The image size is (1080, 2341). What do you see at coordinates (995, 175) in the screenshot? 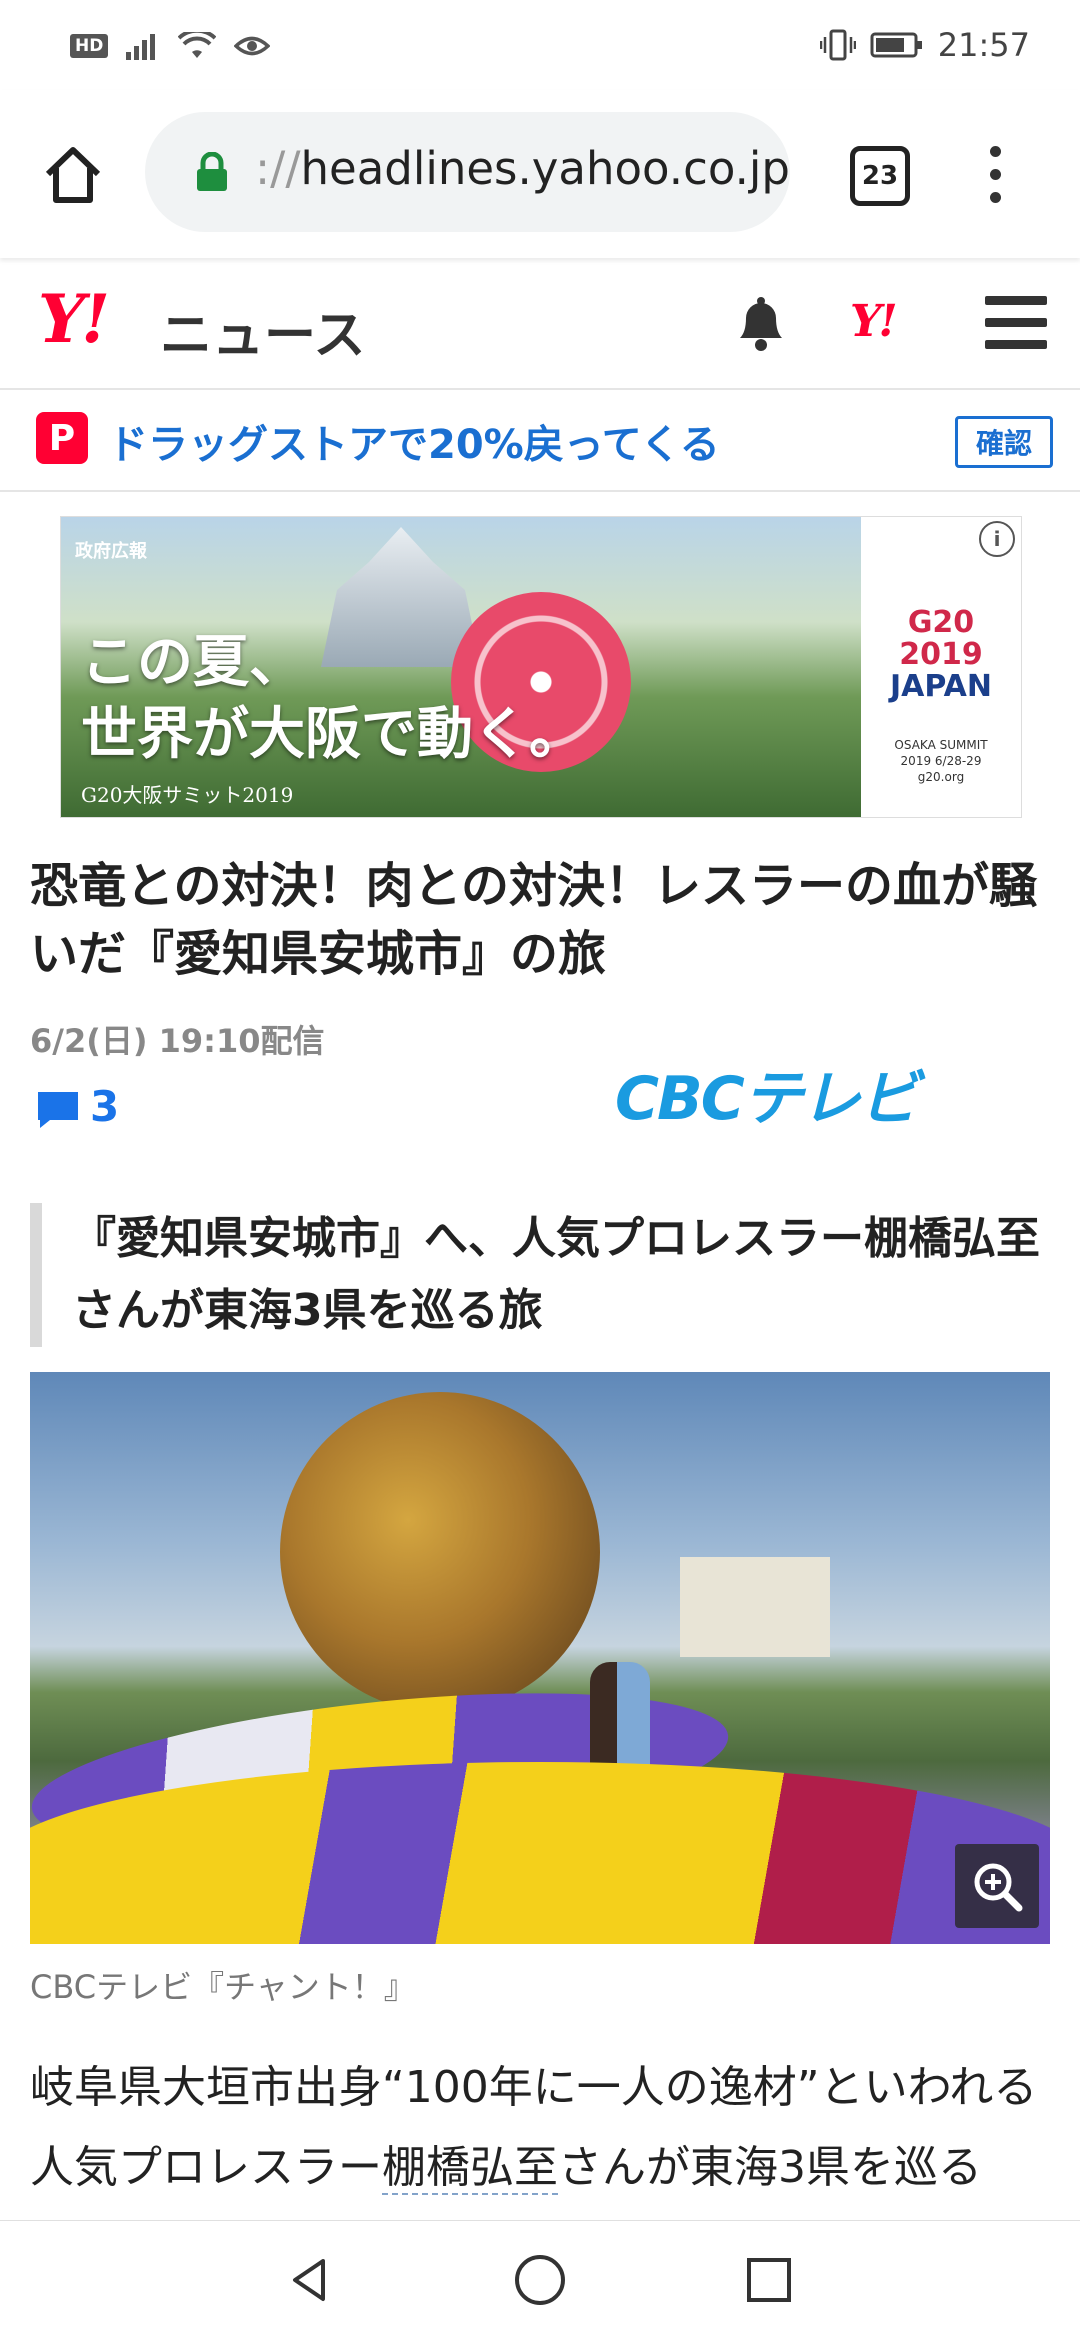
I see `overflow-menu-icon` at bounding box center [995, 175].